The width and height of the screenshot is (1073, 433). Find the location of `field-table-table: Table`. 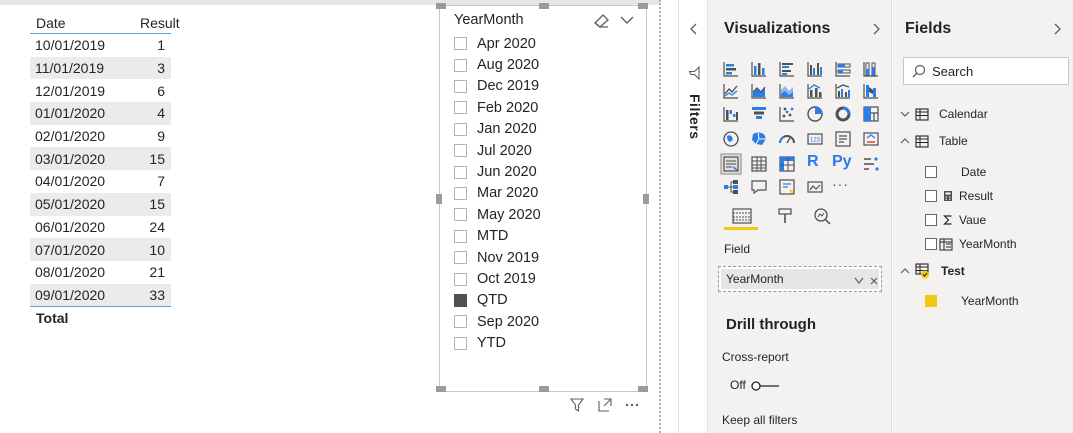

field-table-table: Table is located at coordinates (933, 141).